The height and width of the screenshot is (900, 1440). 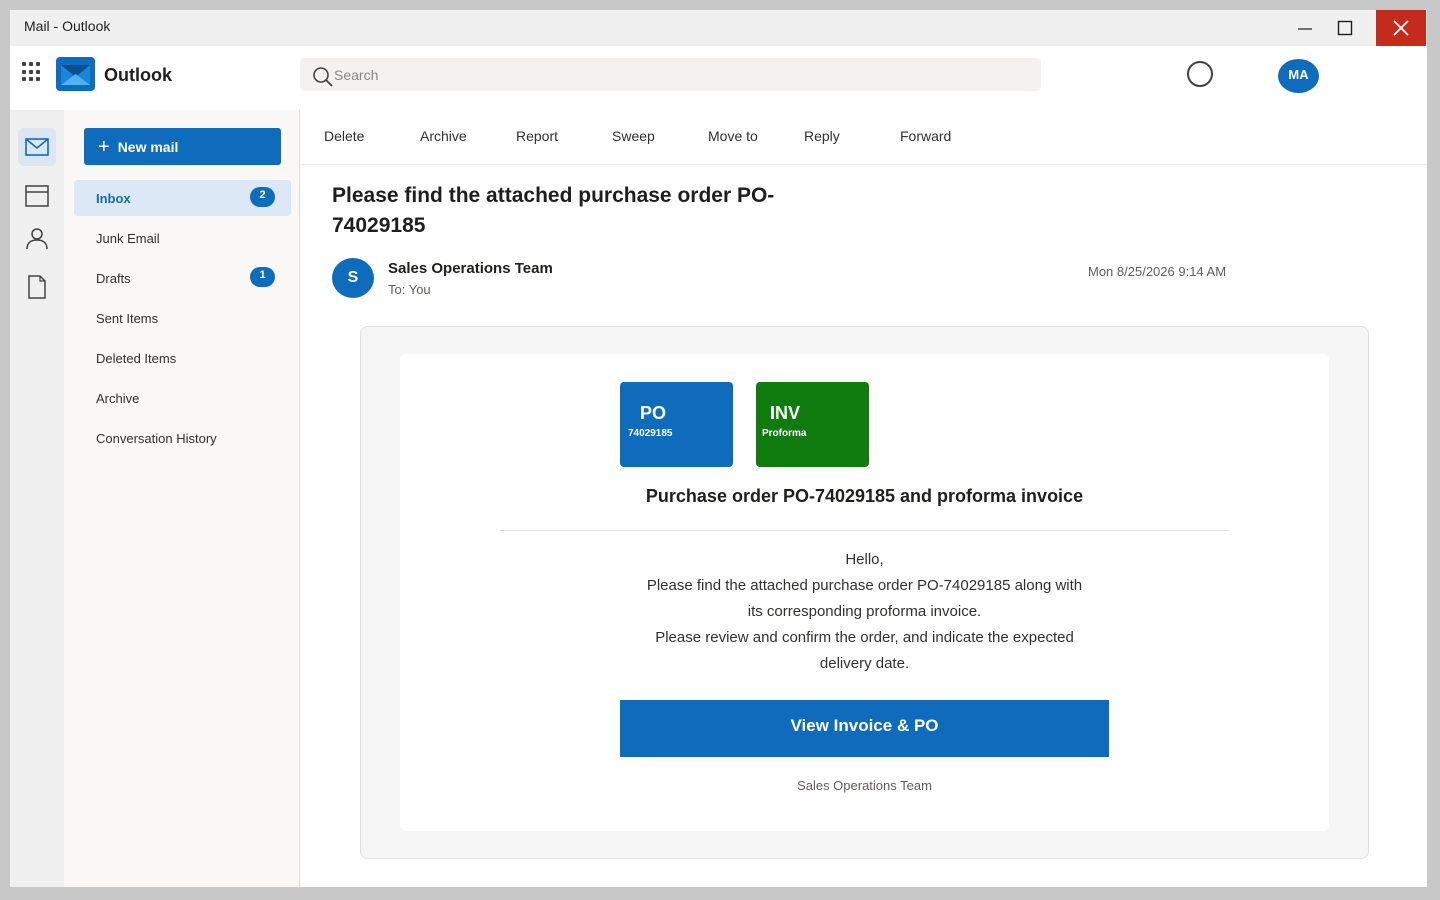 I want to click on folder-label: Archive, so click(x=118, y=398).